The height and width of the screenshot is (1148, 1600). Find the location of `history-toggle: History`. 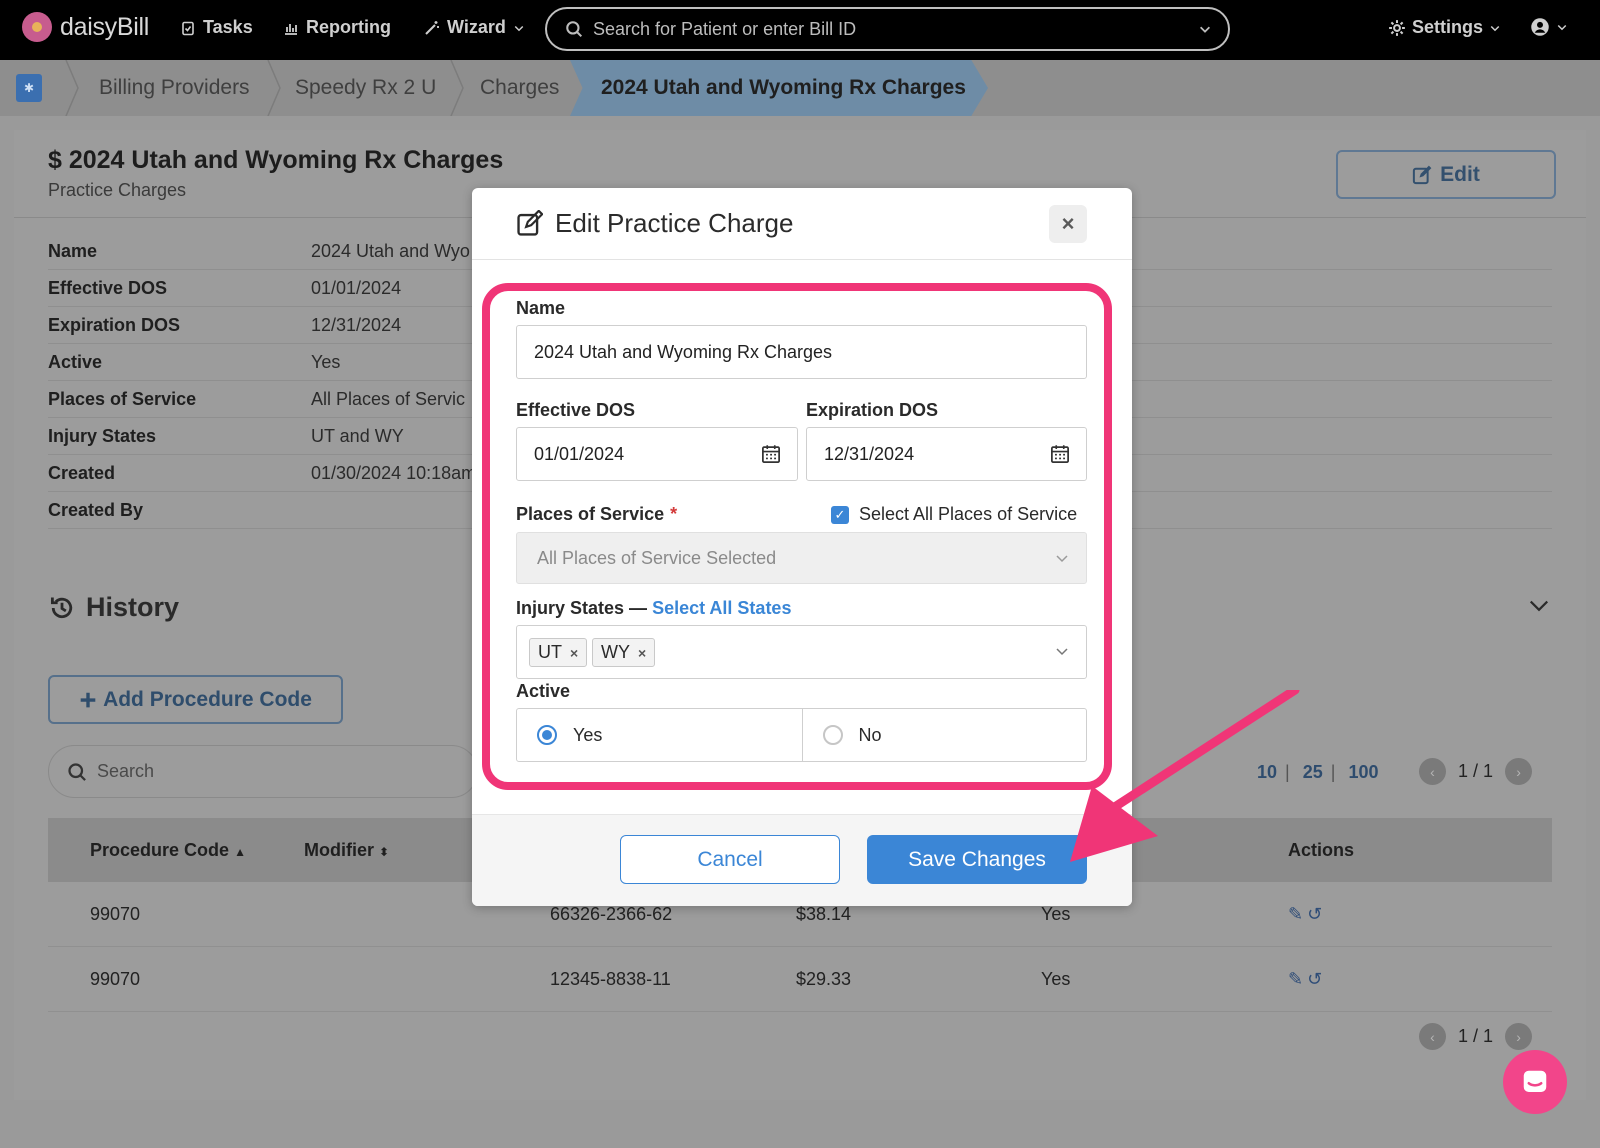

history-toggle: History is located at coordinates (113, 607).